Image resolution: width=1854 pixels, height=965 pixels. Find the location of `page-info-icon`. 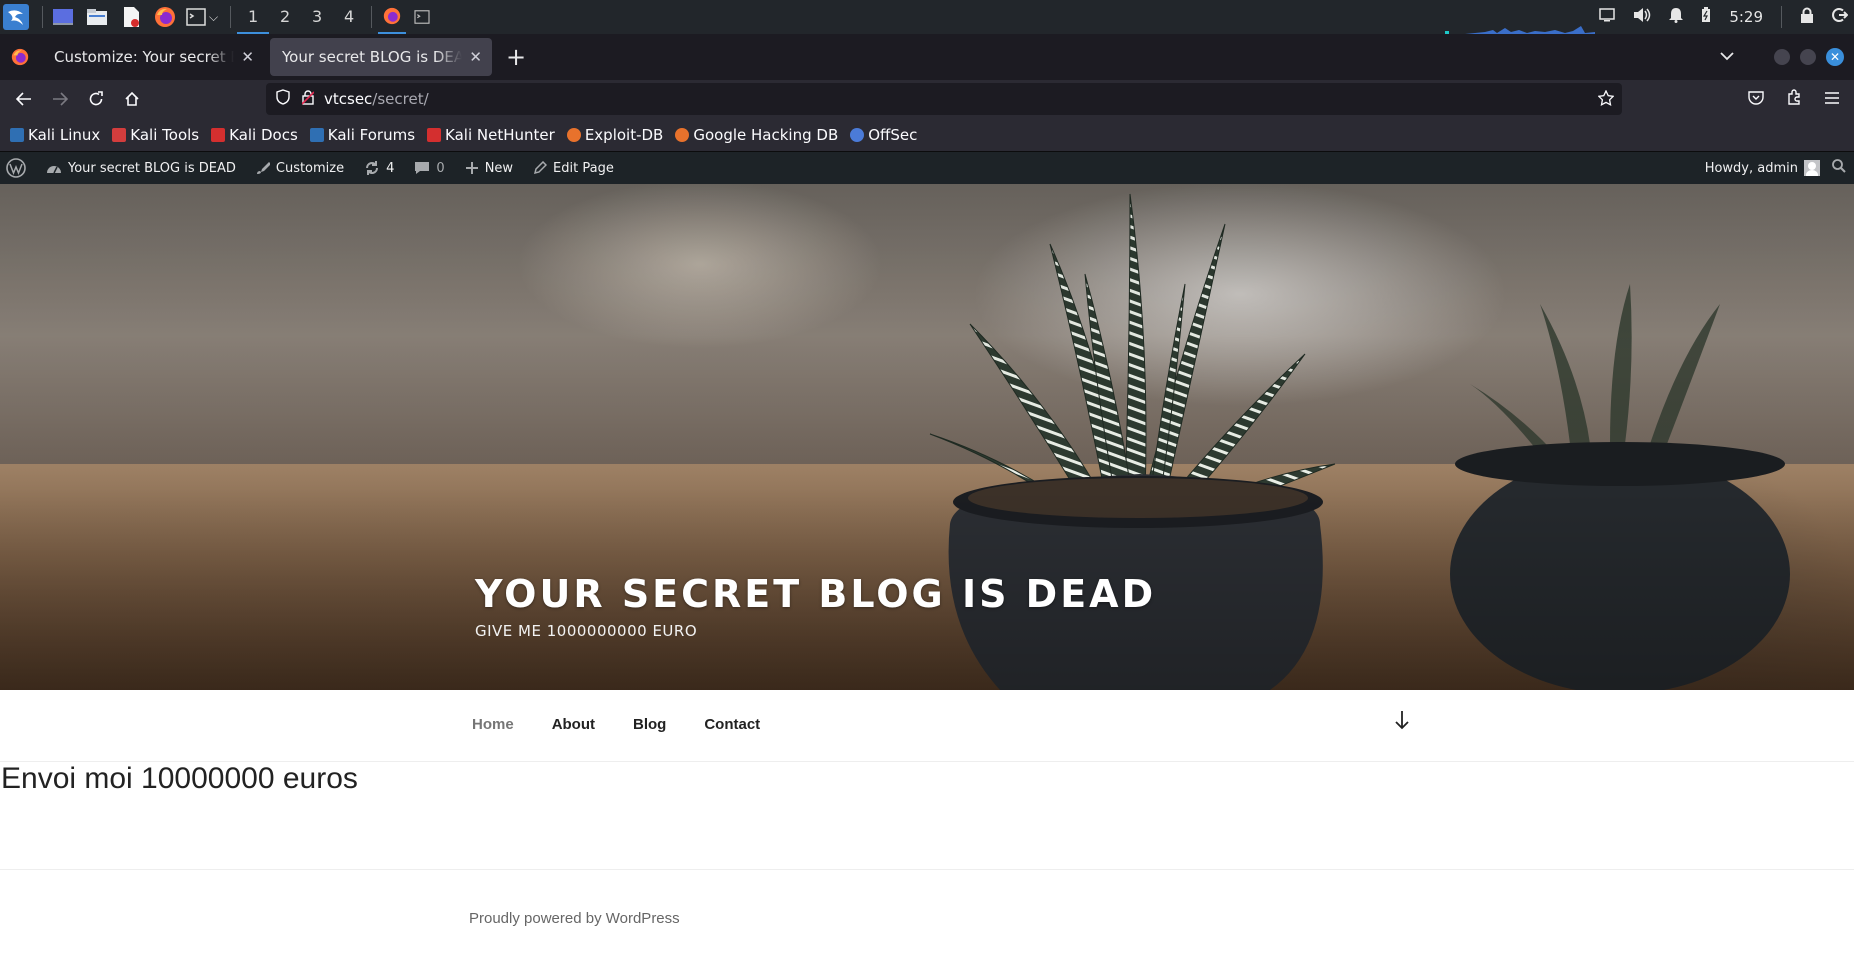

page-info-icon is located at coordinates (308, 99).